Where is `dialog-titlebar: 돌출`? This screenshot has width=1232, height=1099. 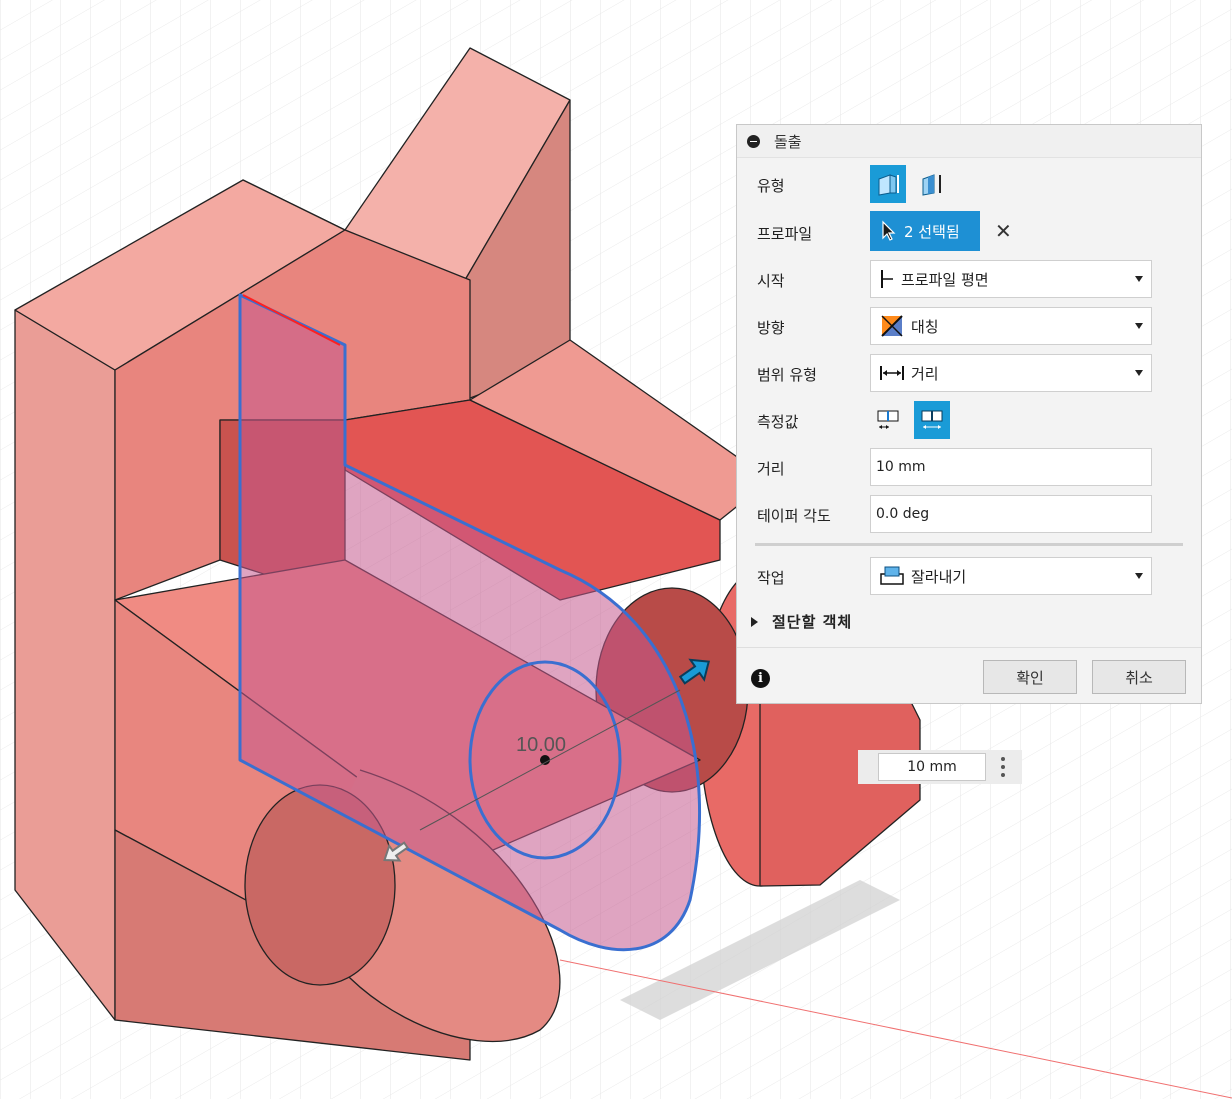
dialog-titlebar: 돌출 is located at coordinates (969, 141).